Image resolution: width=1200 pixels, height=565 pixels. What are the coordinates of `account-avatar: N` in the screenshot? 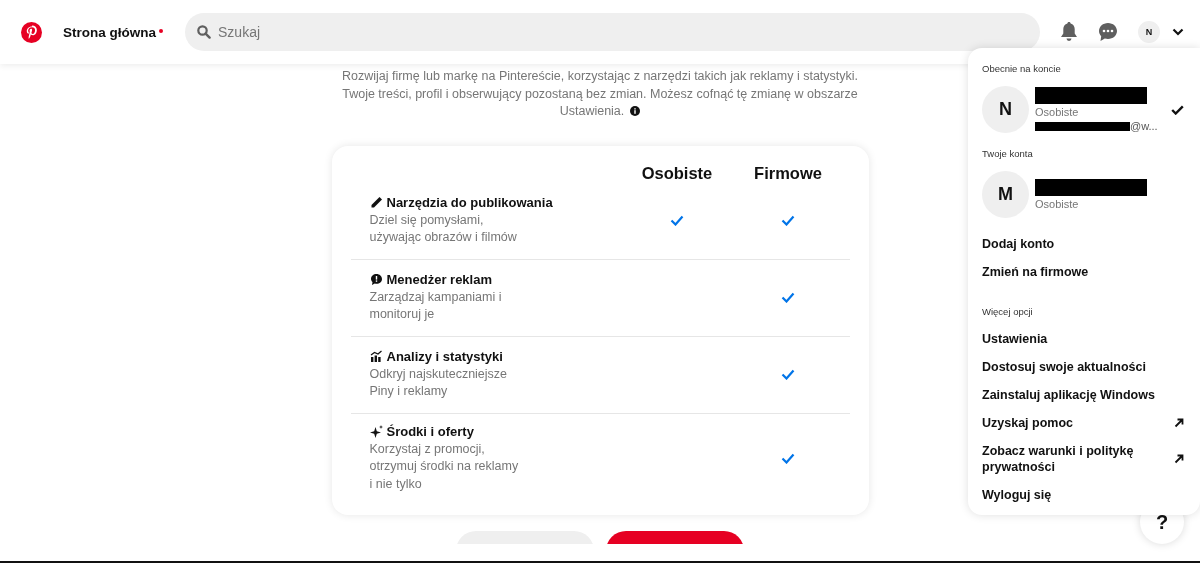 It's located at (1005, 109).